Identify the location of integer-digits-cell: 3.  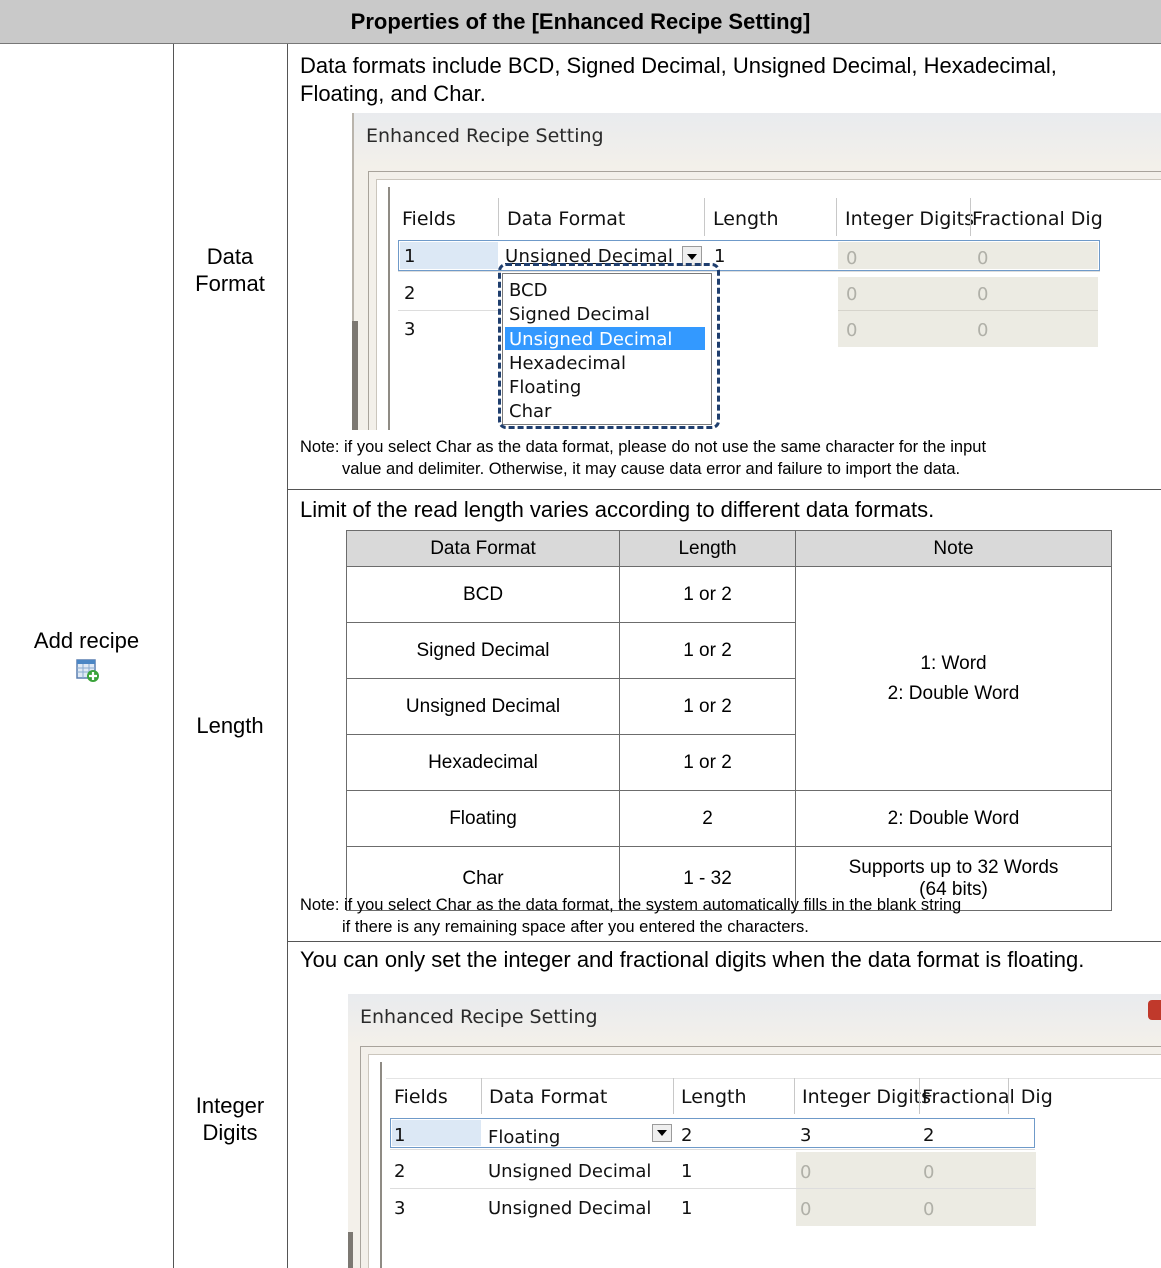
(805, 1135).